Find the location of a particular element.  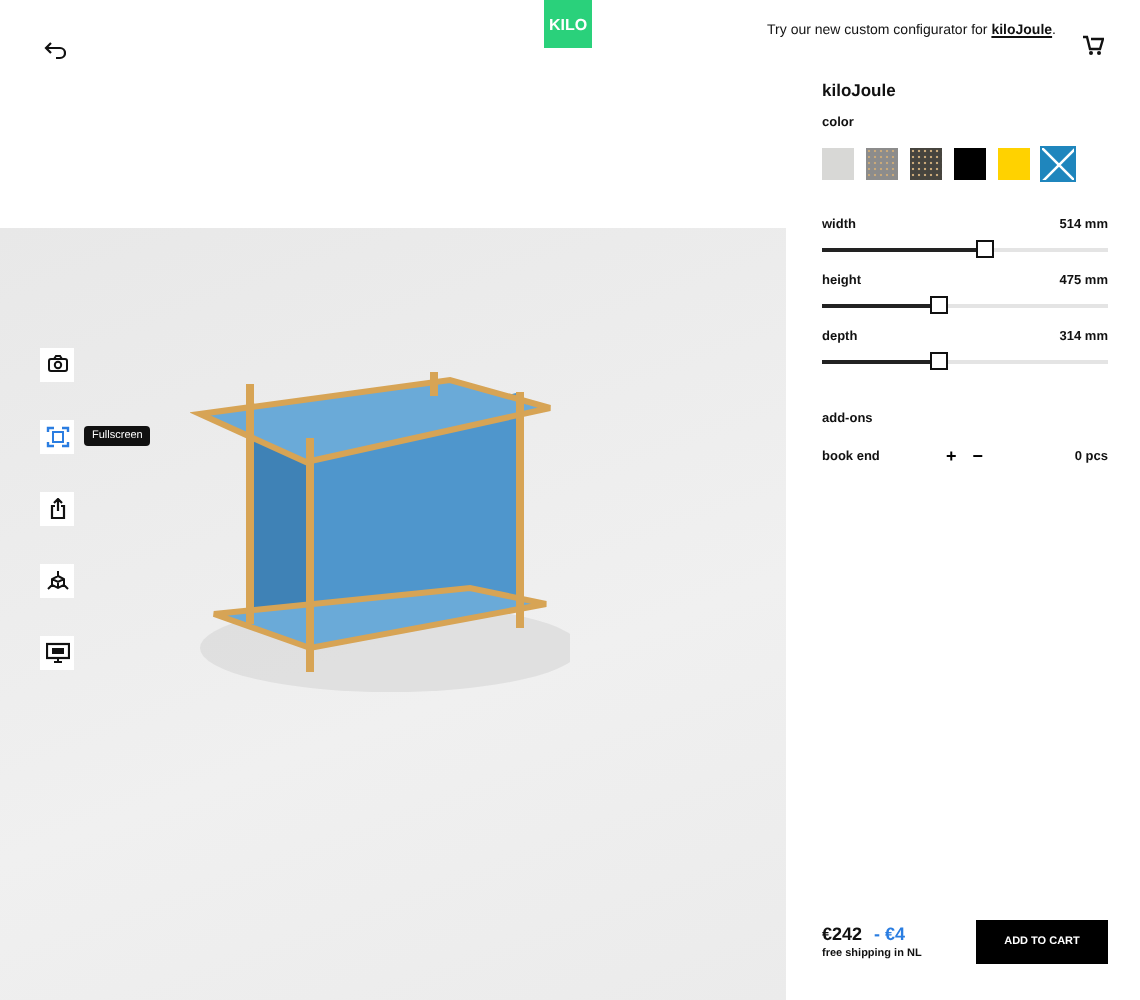

cart-icon is located at coordinates (1093, 45).